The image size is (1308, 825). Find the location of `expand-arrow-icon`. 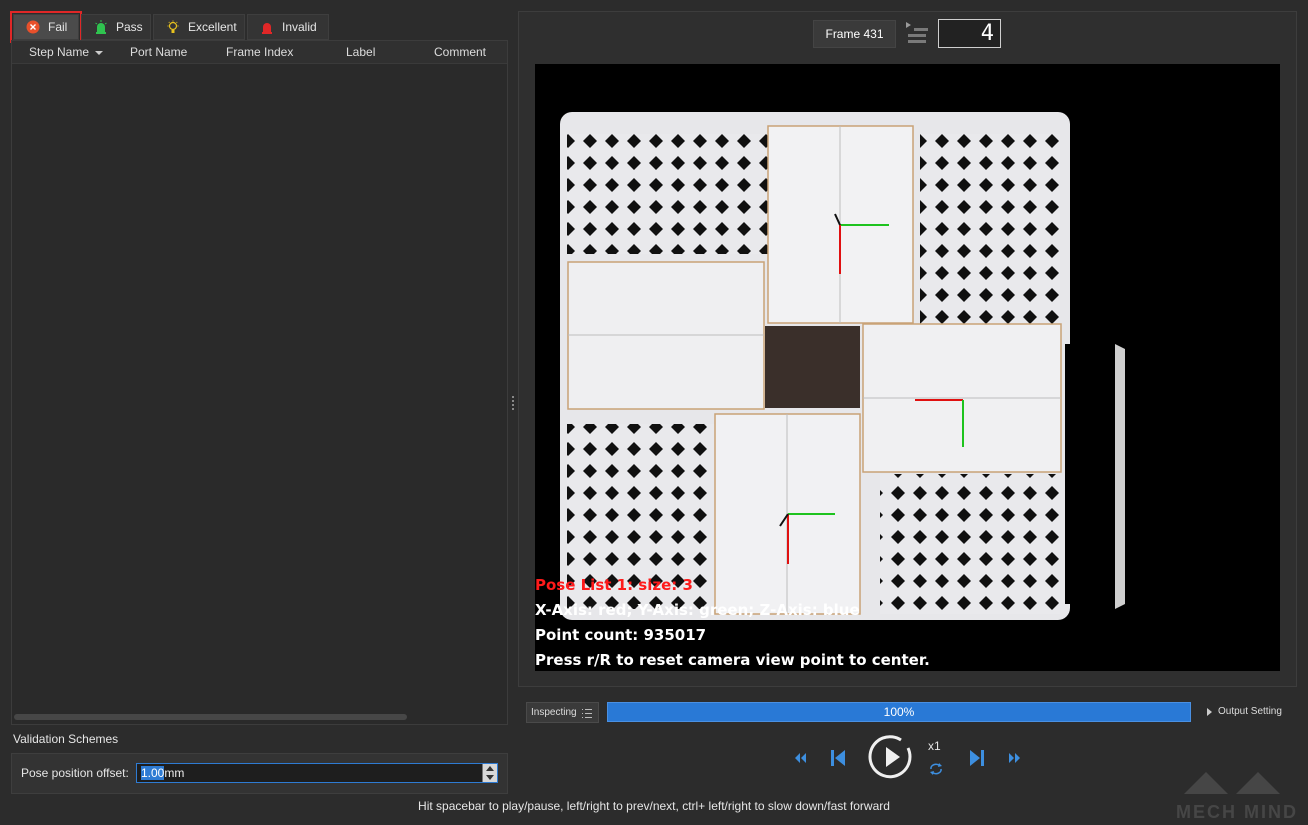

expand-arrow-icon is located at coordinates (1209, 711).